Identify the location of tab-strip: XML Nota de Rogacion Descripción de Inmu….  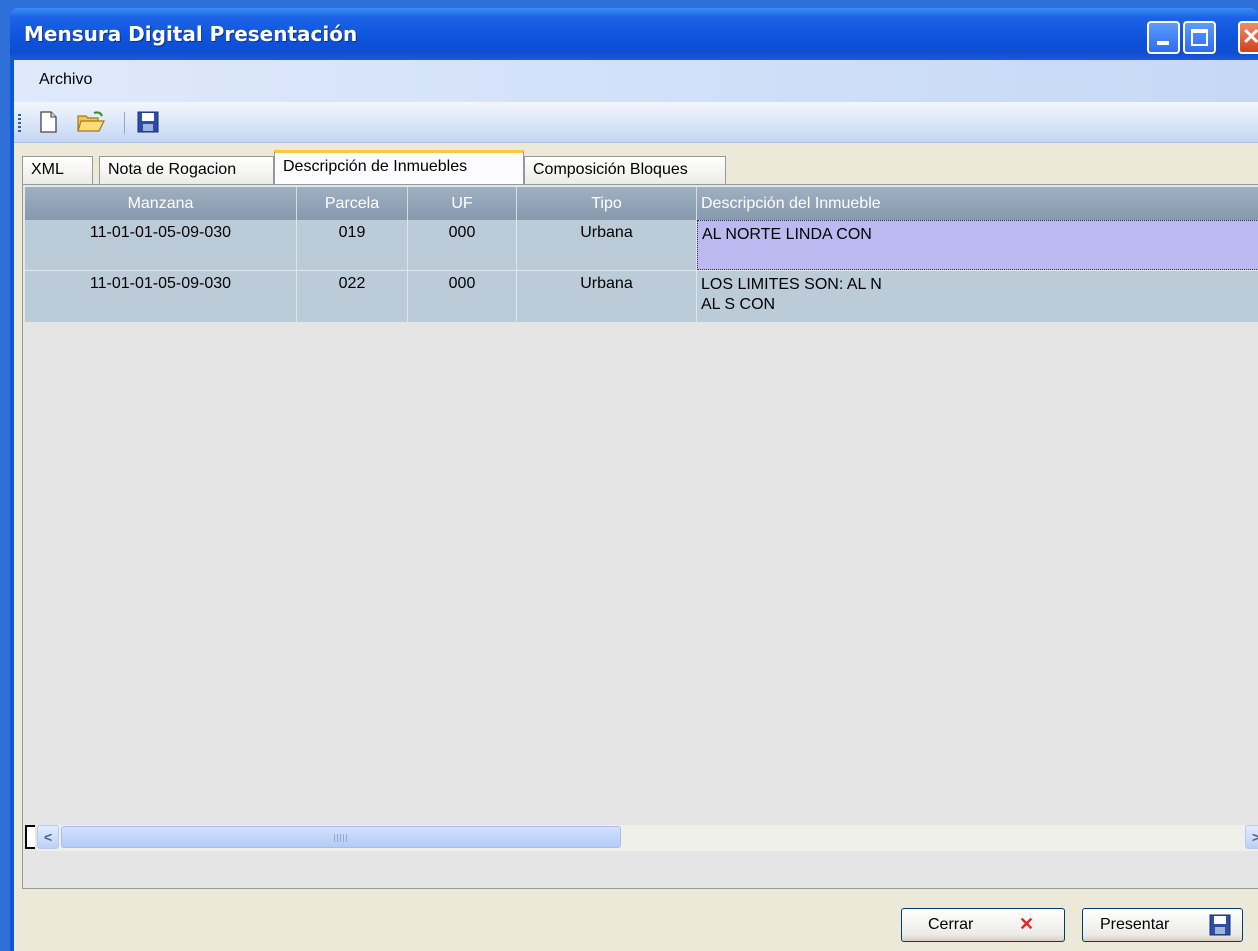
(636, 167).